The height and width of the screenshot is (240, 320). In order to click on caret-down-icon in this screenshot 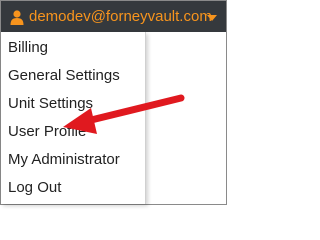, I will do `click(212, 18)`.